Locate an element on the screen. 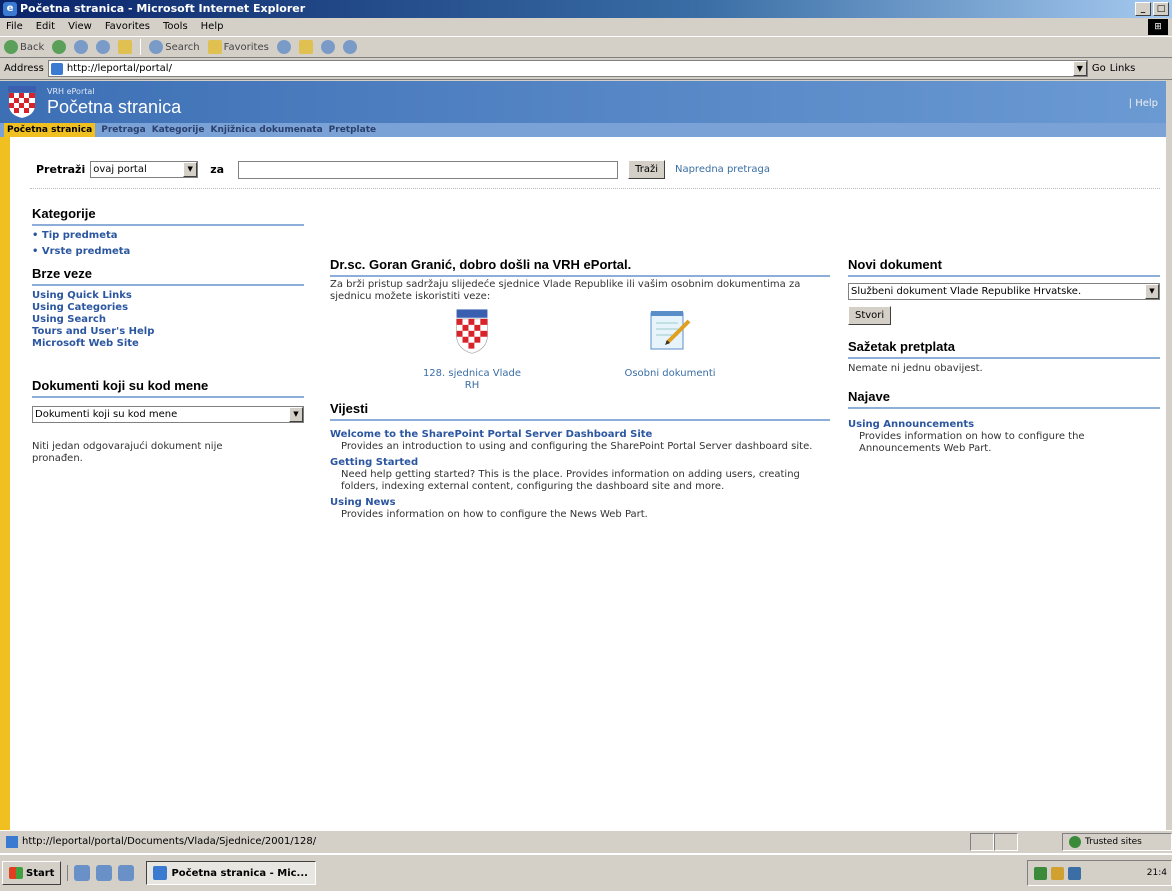  search-scope-select: ovaj portal ▼ is located at coordinates (144, 169).